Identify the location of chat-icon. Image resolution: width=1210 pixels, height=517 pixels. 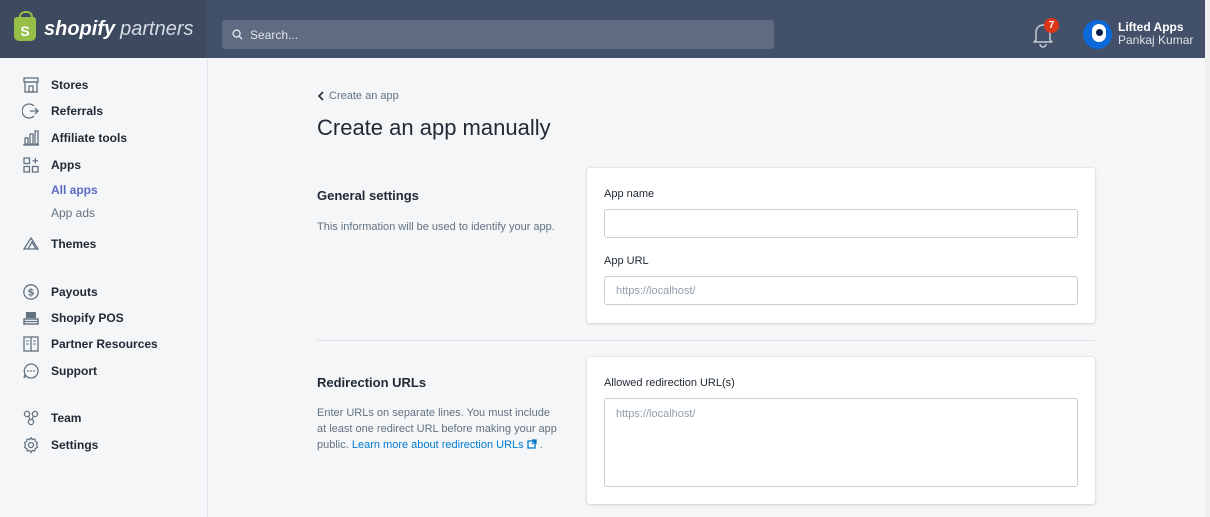
(31, 371).